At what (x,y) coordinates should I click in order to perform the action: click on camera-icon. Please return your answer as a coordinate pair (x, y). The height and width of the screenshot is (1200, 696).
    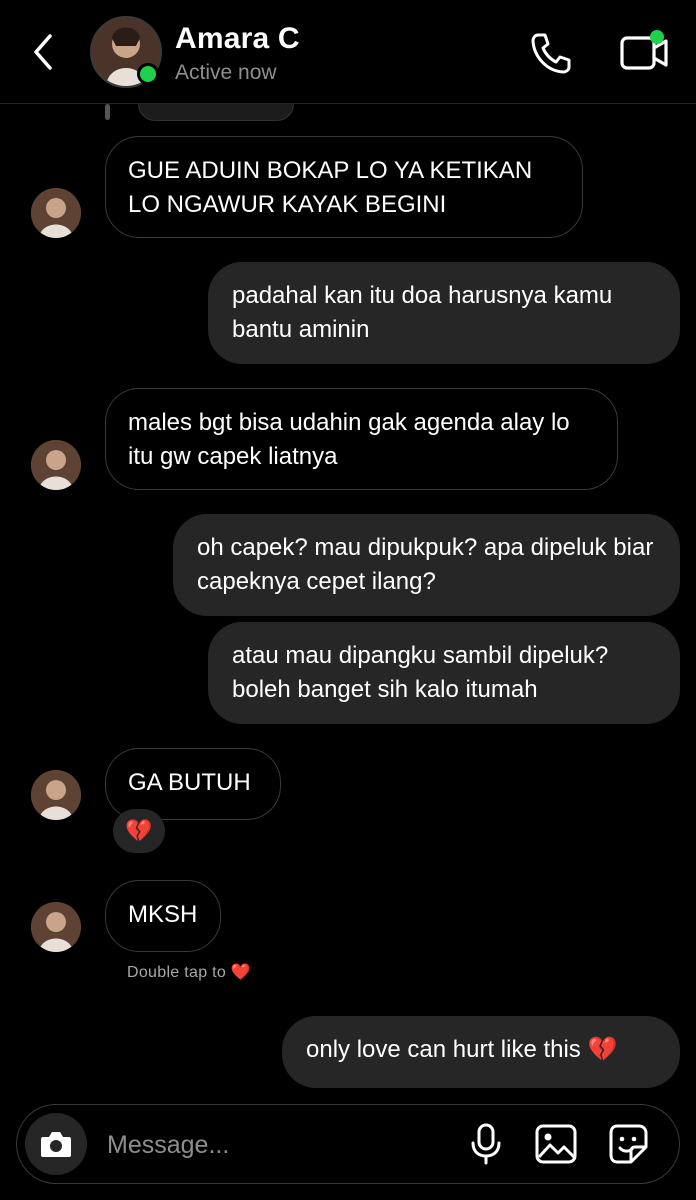
    Looking at the image, I should click on (56, 1144).